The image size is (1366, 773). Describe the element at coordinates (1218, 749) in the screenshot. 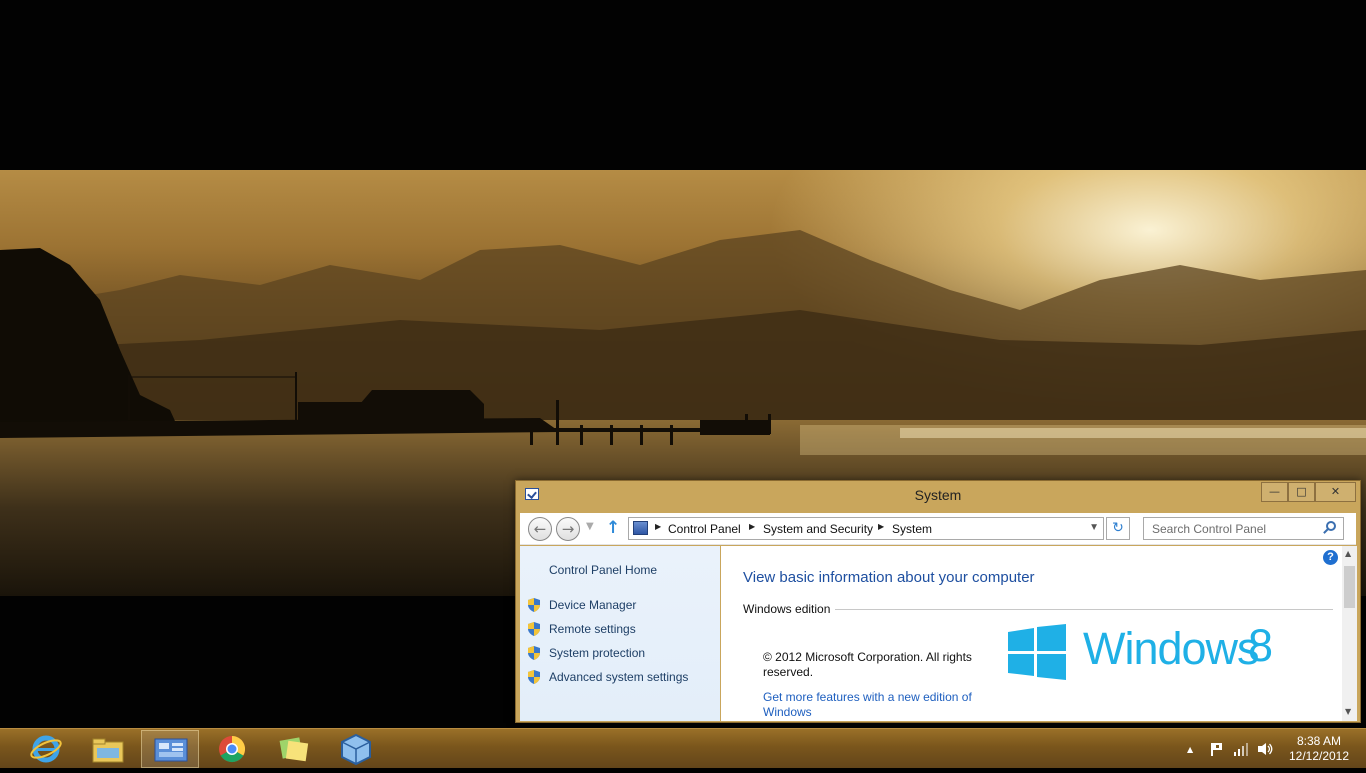

I see `action-center-flag-icon` at that location.